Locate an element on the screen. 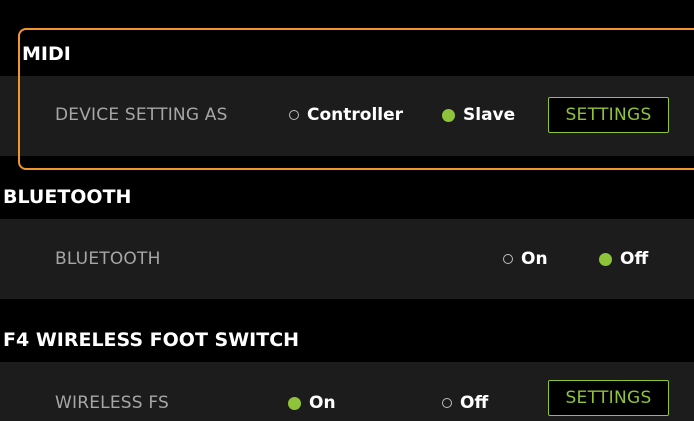  bluetooth-option-off: Off is located at coordinates (623, 259).